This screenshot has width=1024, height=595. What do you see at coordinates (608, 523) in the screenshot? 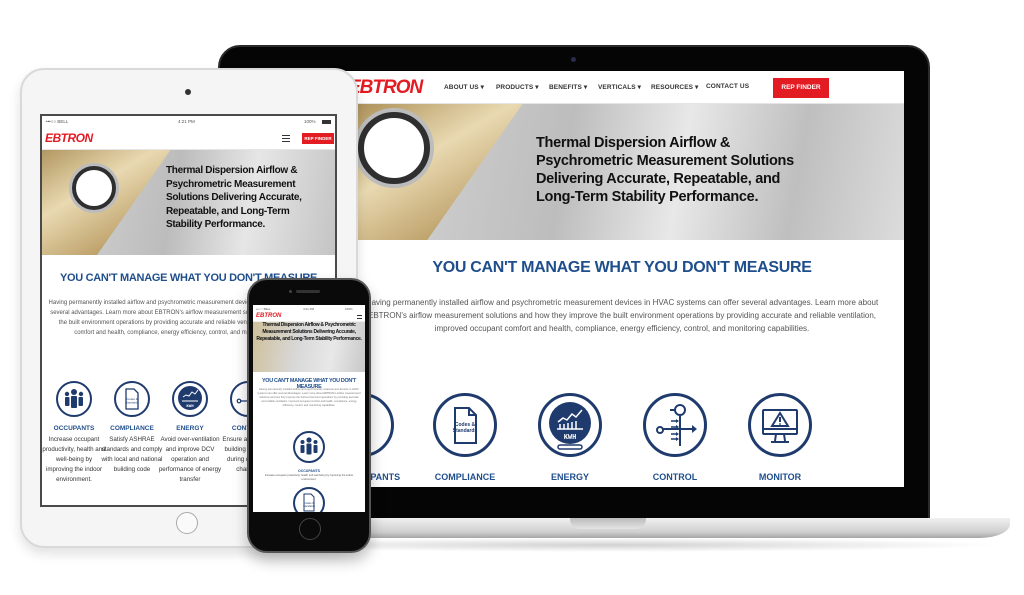
I see `laptop-notch` at bounding box center [608, 523].